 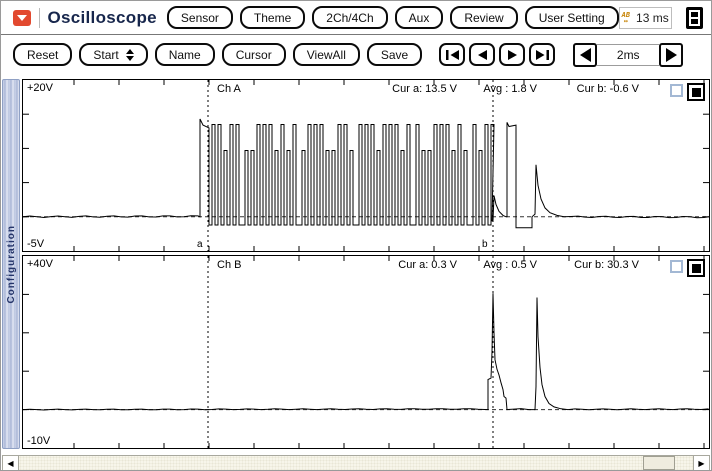 I want to click on ab-cursor-icon: AB ↔, so click(x=626, y=18).